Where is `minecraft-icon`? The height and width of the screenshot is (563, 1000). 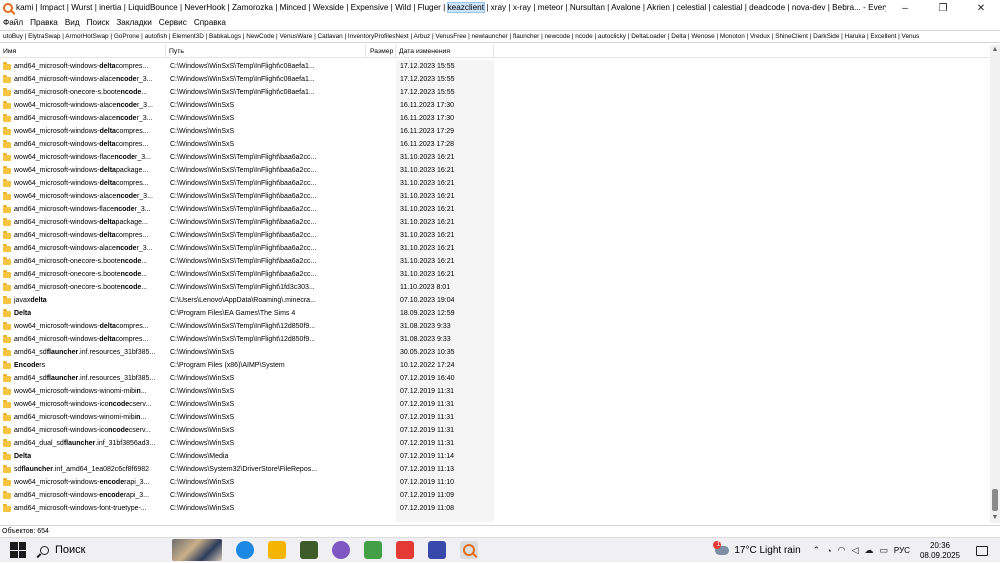
minecraft-icon is located at coordinates (309, 550).